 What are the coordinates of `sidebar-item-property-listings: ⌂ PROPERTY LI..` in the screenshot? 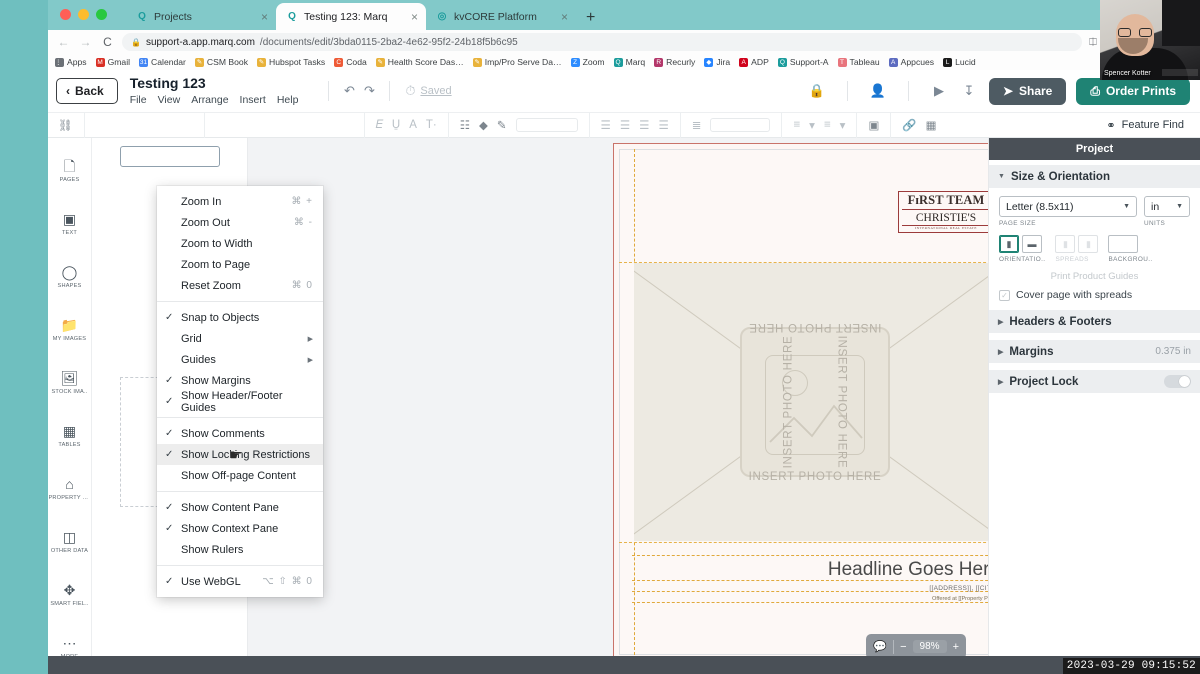 It's located at (69, 488).